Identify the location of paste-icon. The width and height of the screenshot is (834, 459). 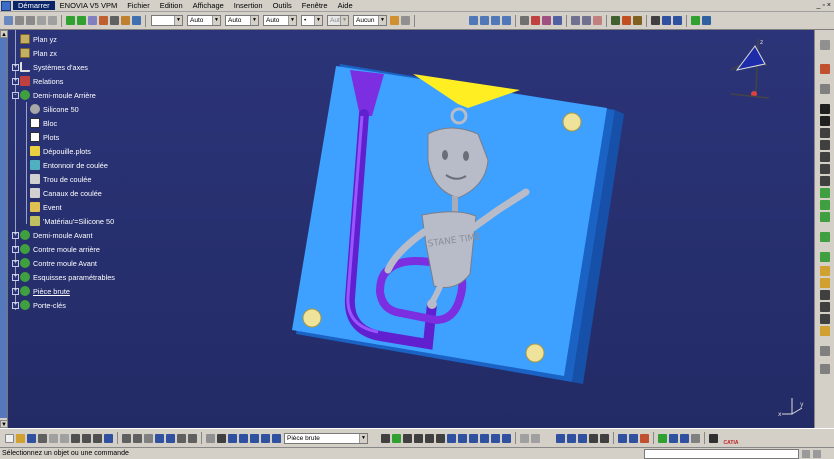
(75, 438).